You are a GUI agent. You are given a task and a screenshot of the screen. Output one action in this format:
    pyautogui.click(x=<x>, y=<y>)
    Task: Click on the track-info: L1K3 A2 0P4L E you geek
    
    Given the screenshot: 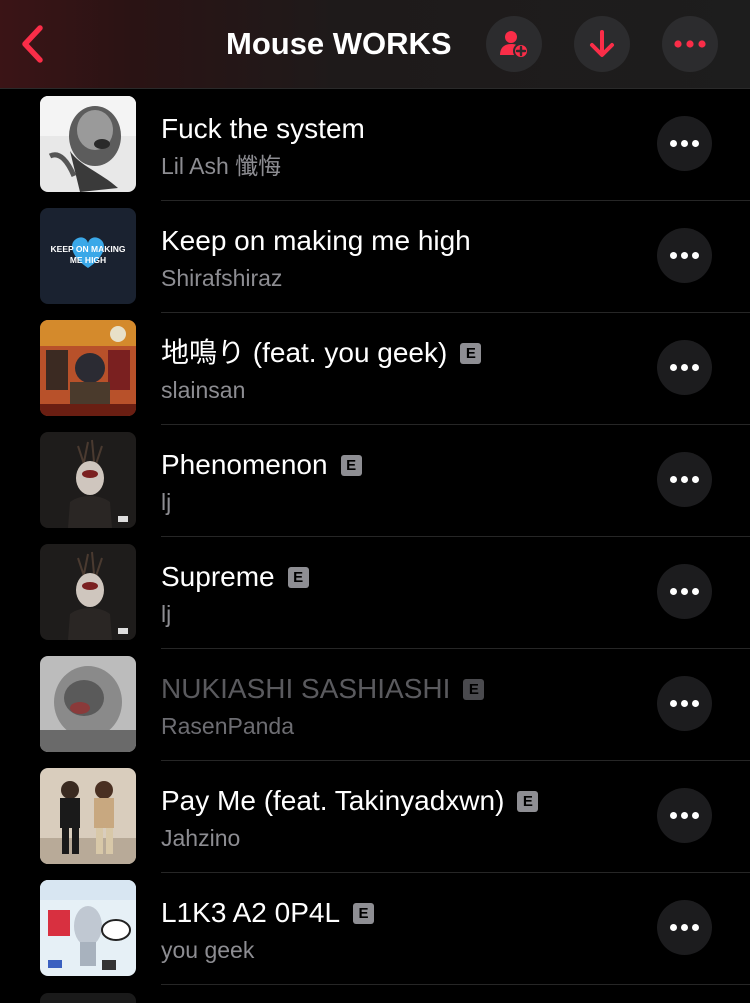 What is the action you would take?
    pyautogui.click(x=401, y=929)
    